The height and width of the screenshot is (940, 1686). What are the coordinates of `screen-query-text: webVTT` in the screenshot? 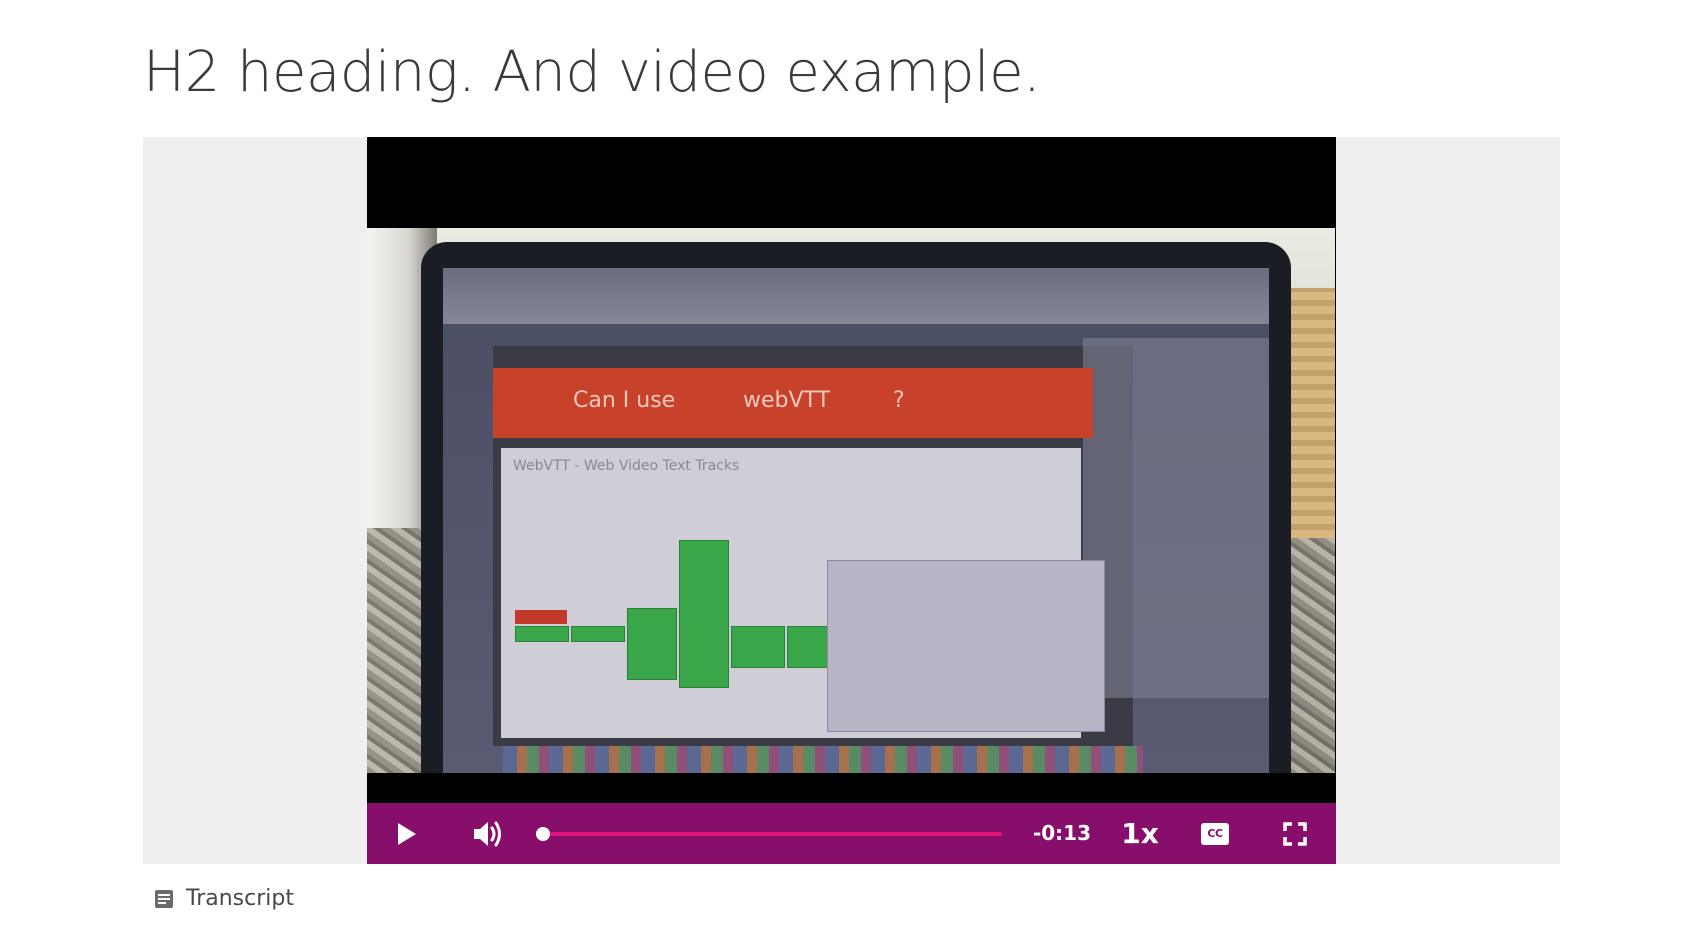 It's located at (787, 400).